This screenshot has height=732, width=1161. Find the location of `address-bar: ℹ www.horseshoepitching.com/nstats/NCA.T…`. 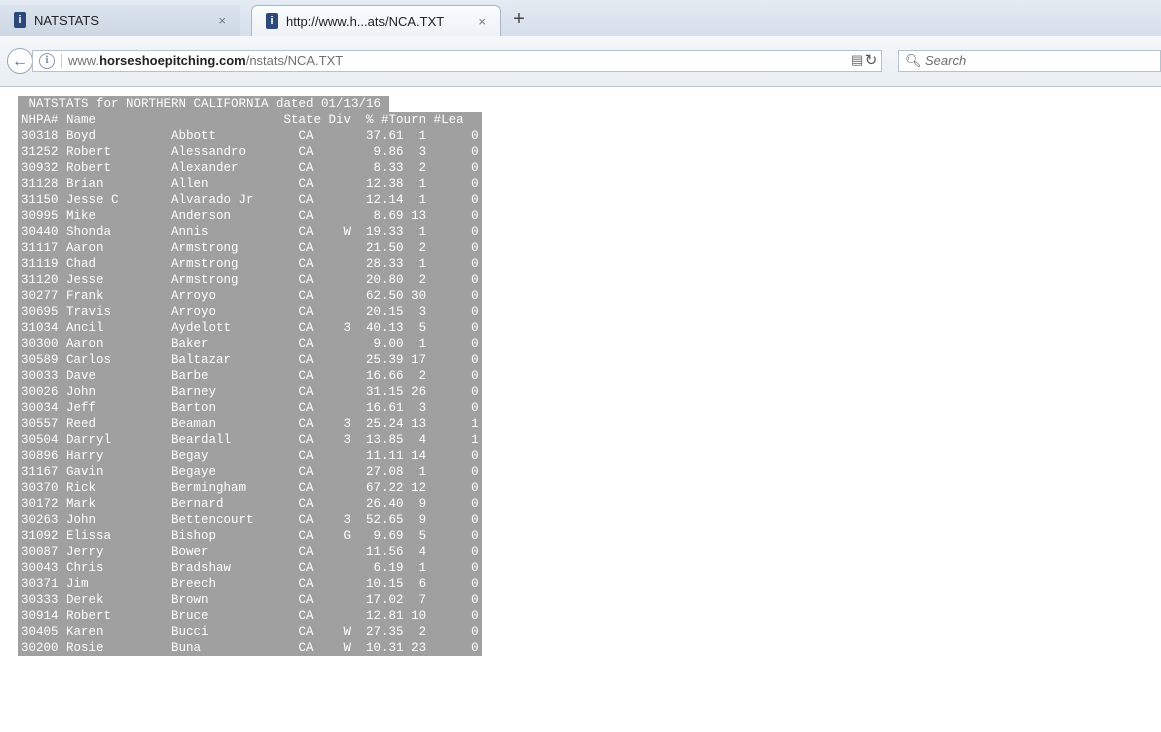

address-bar: ℹ www.horseshoepitching.com/nstats/NCA.T… is located at coordinates (457, 61).